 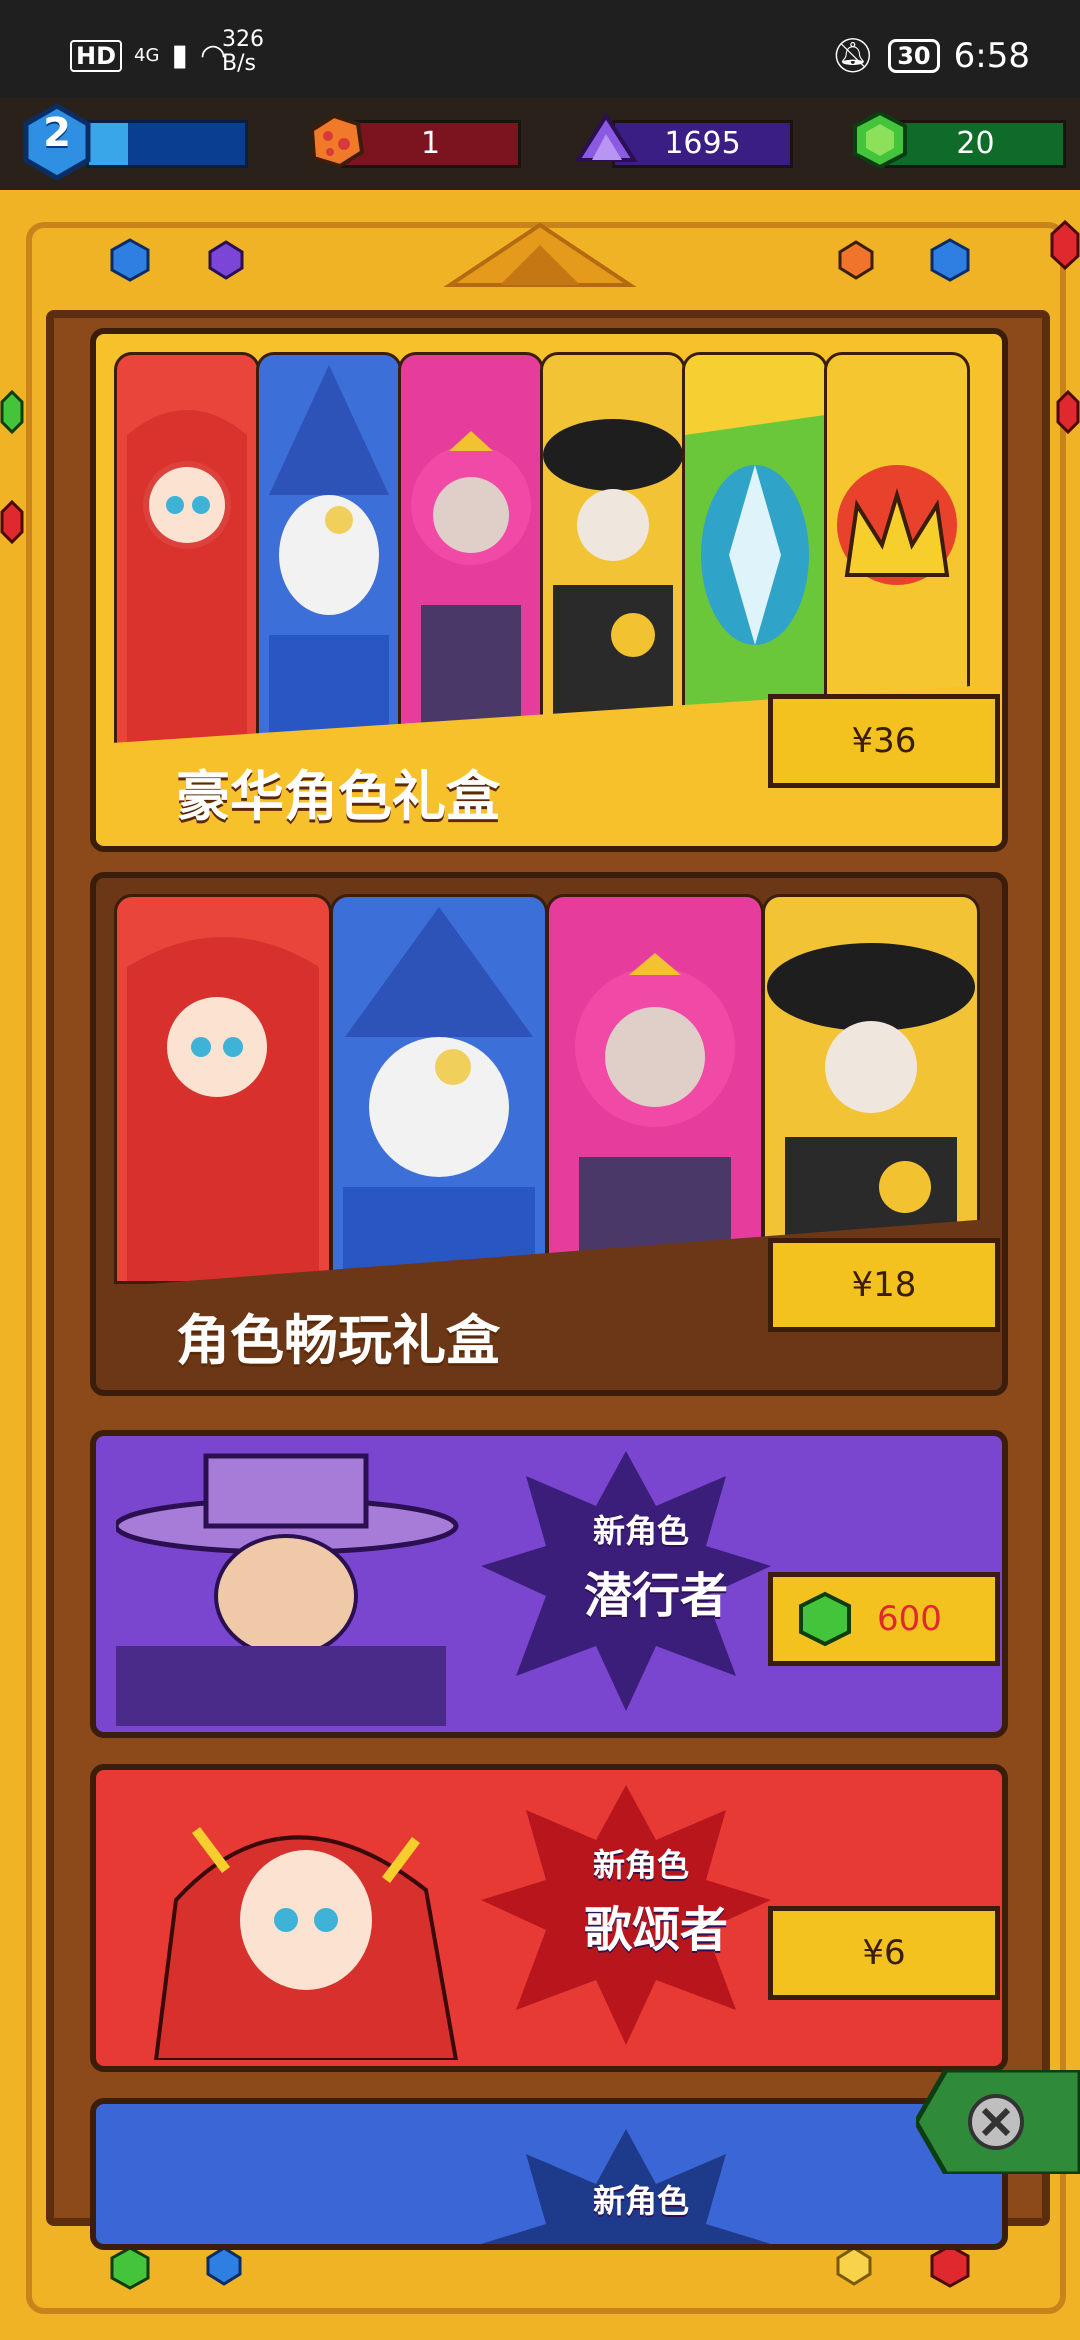 What do you see at coordinates (337, 141) in the screenshot?
I see `red-crystal-icon` at bounding box center [337, 141].